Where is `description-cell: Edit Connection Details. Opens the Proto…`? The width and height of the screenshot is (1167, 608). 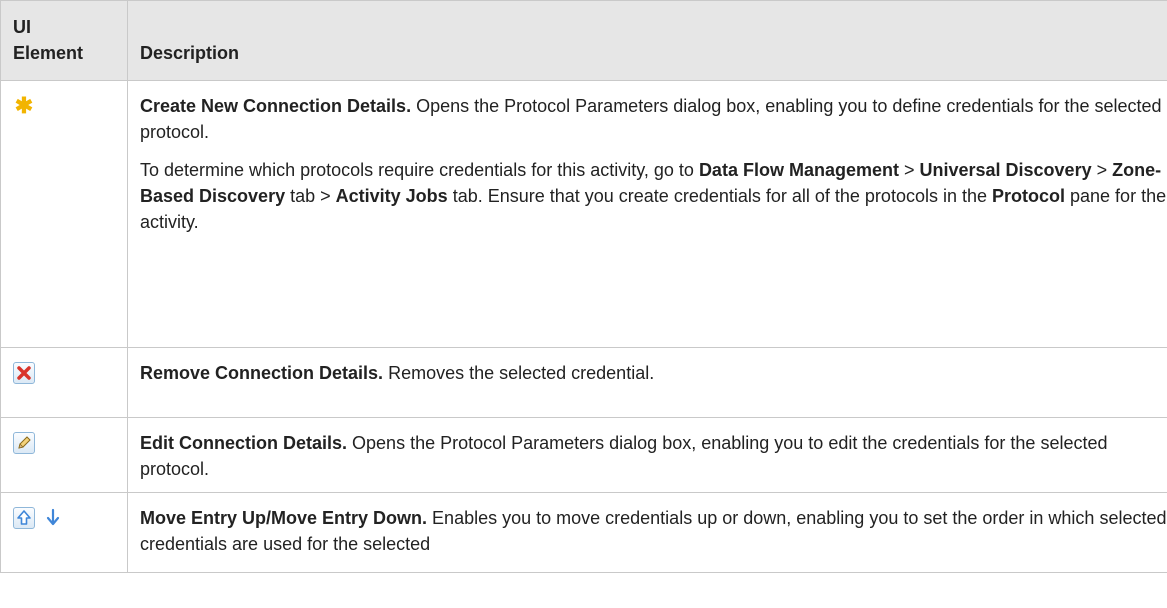 description-cell: Edit Connection Details. Opens the Proto… is located at coordinates (647, 455).